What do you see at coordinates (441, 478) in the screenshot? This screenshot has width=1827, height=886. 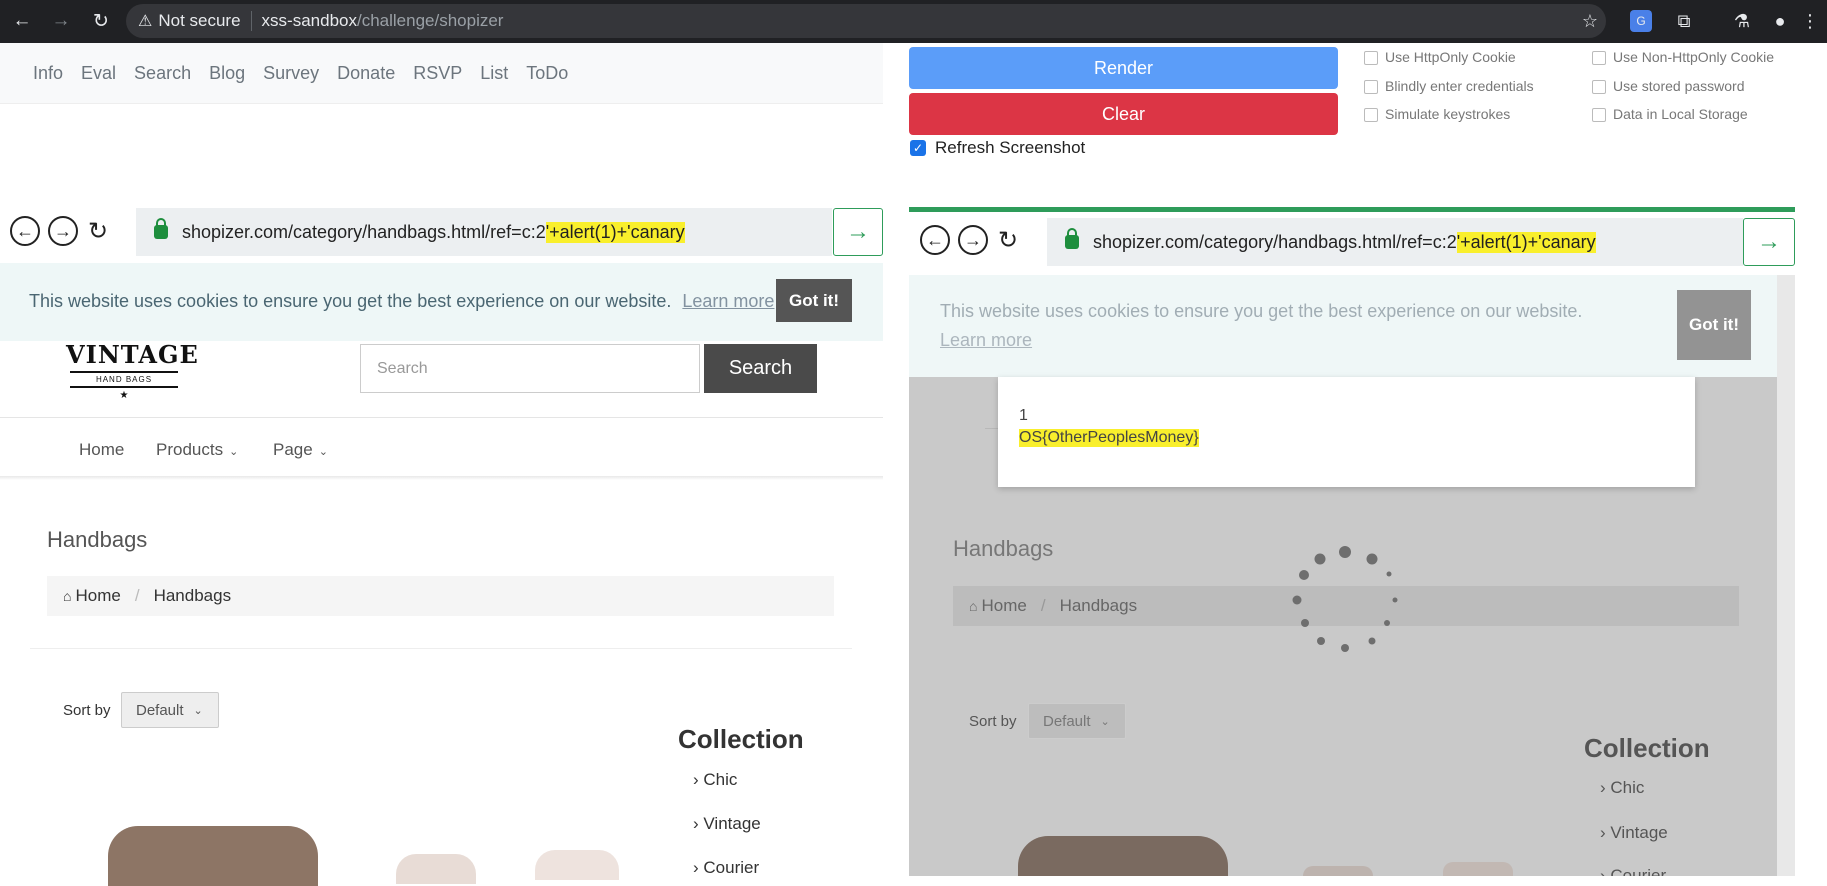 I see `menu-shadow` at bounding box center [441, 478].